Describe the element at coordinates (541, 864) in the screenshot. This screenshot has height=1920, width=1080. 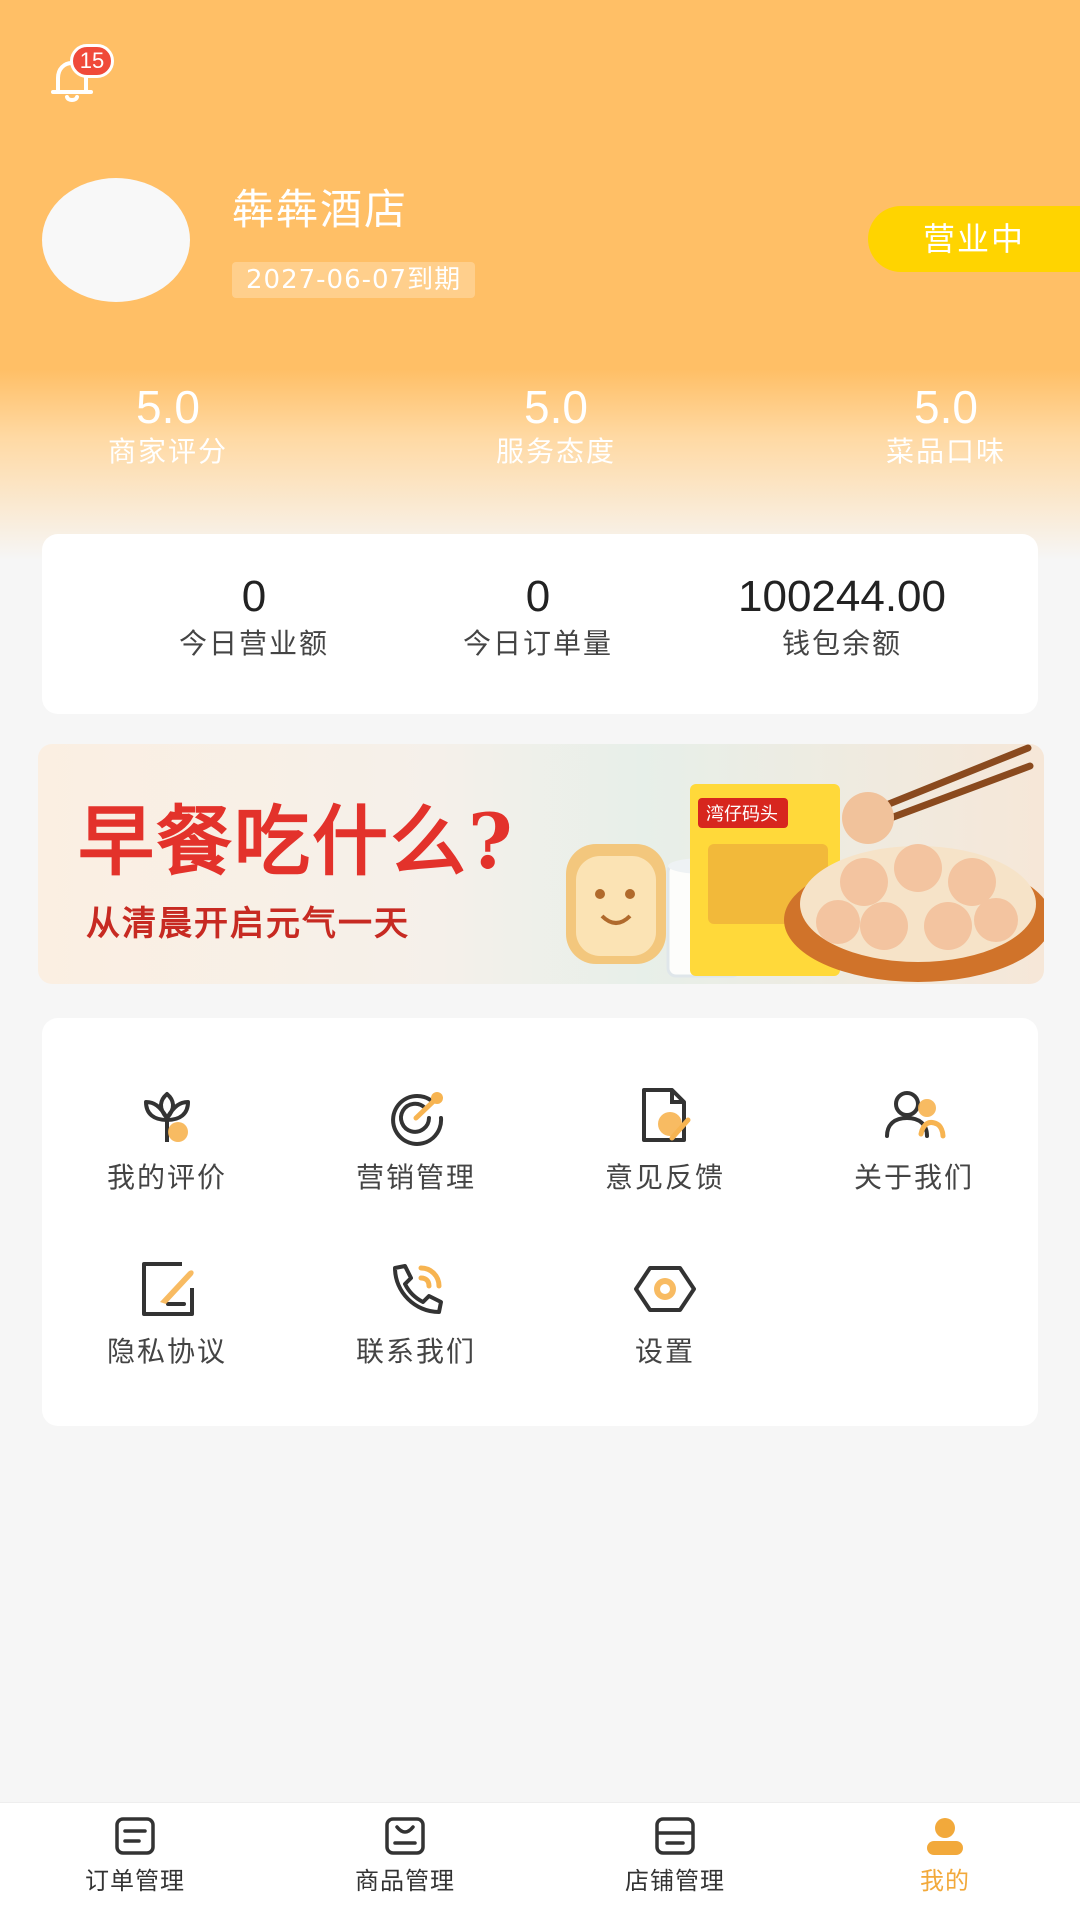
I see `promo-banner: 早餐吃什么? 从清晨开启元气一天 湾仔码头` at that location.